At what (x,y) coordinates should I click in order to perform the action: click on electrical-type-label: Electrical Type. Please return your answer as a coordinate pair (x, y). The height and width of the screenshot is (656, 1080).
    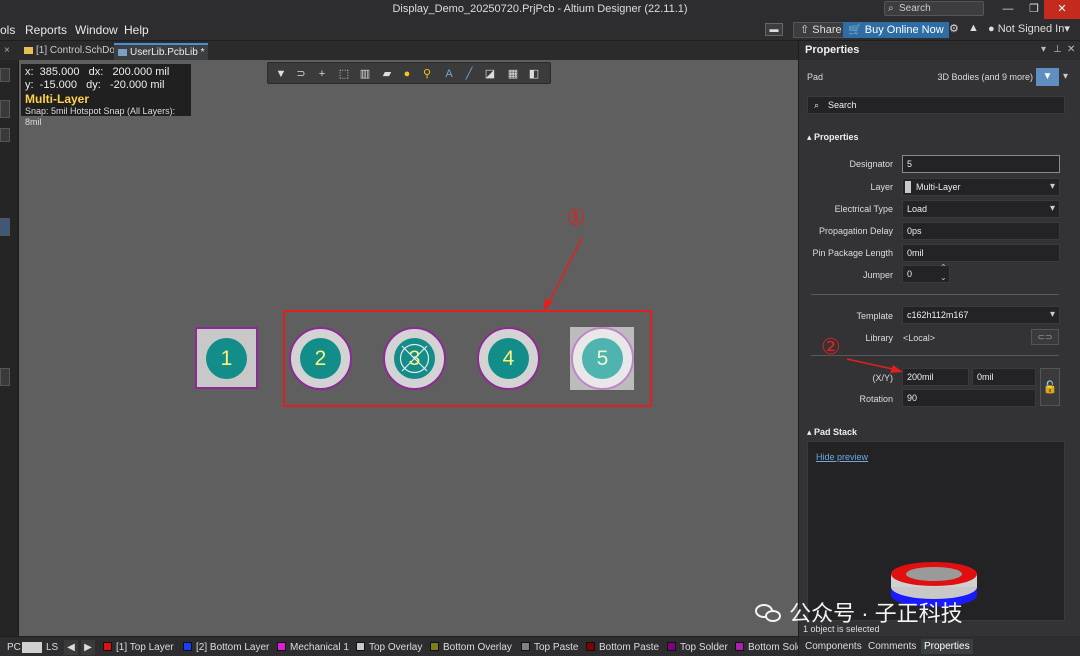
    Looking at the image, I should click on (863, 209).